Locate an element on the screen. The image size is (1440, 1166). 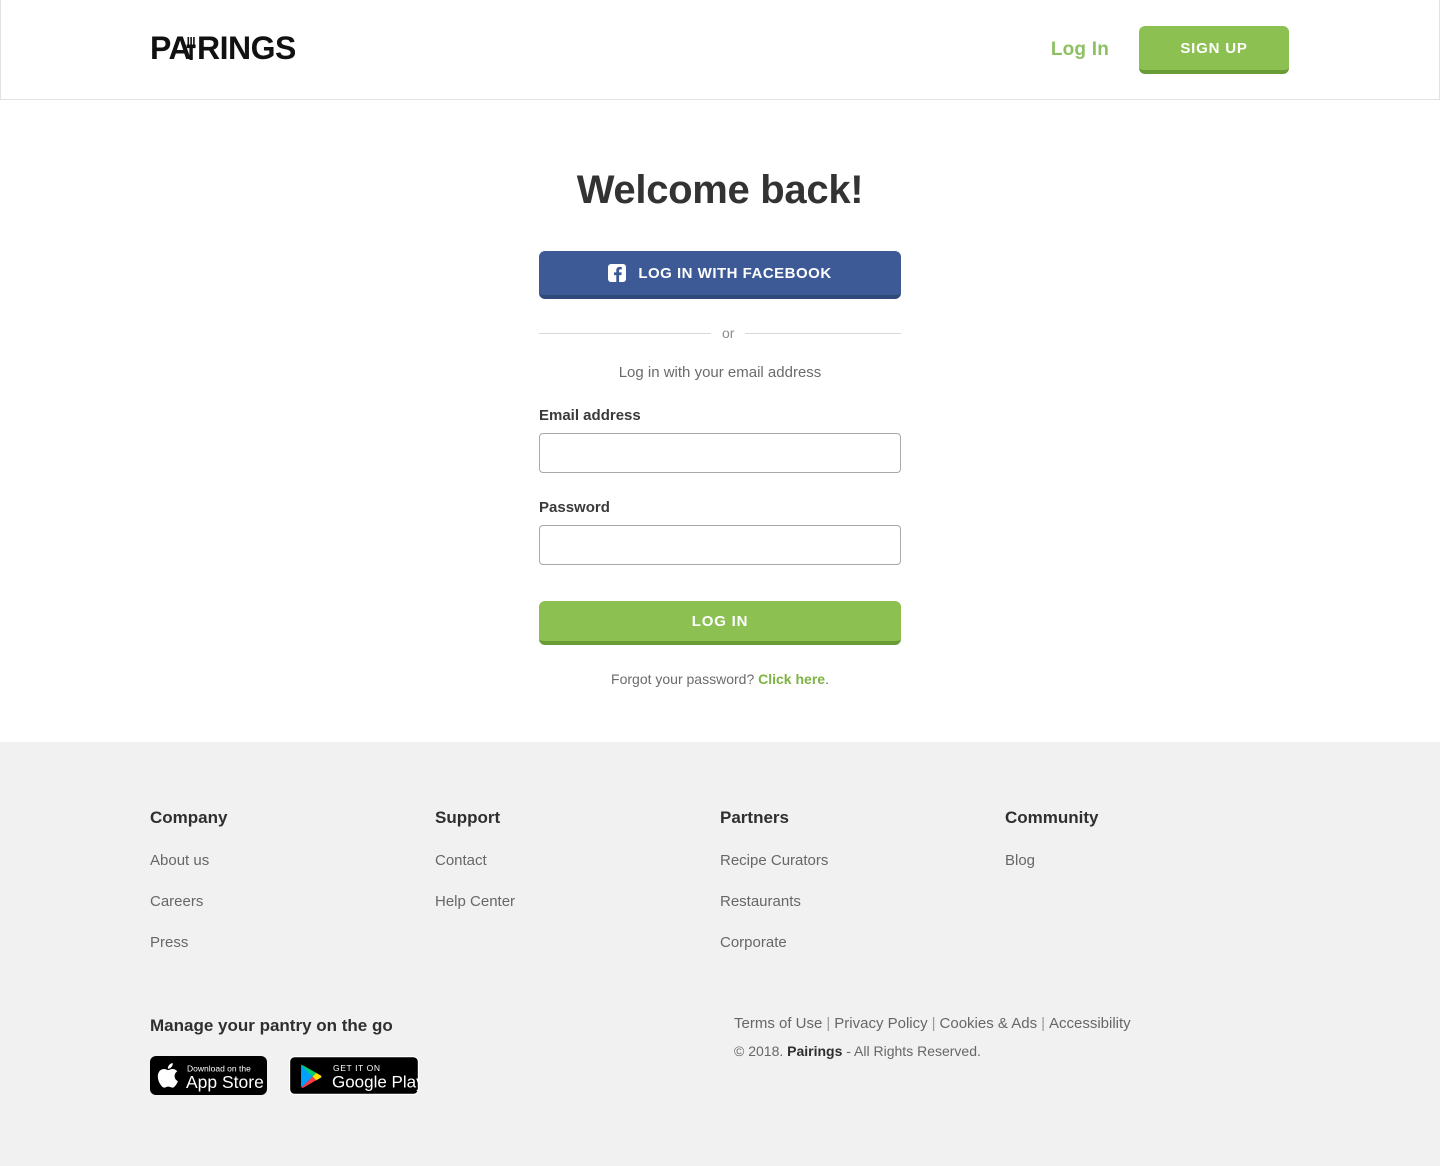
footer-heading-support: Support is located at coordinates (468, 817).